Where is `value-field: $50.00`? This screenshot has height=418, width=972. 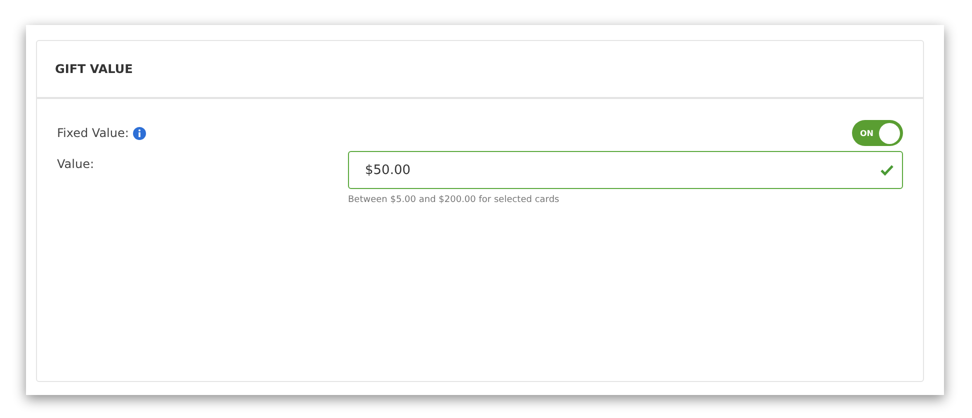
value-field: $50.00 is located at coordinates (625, 170).